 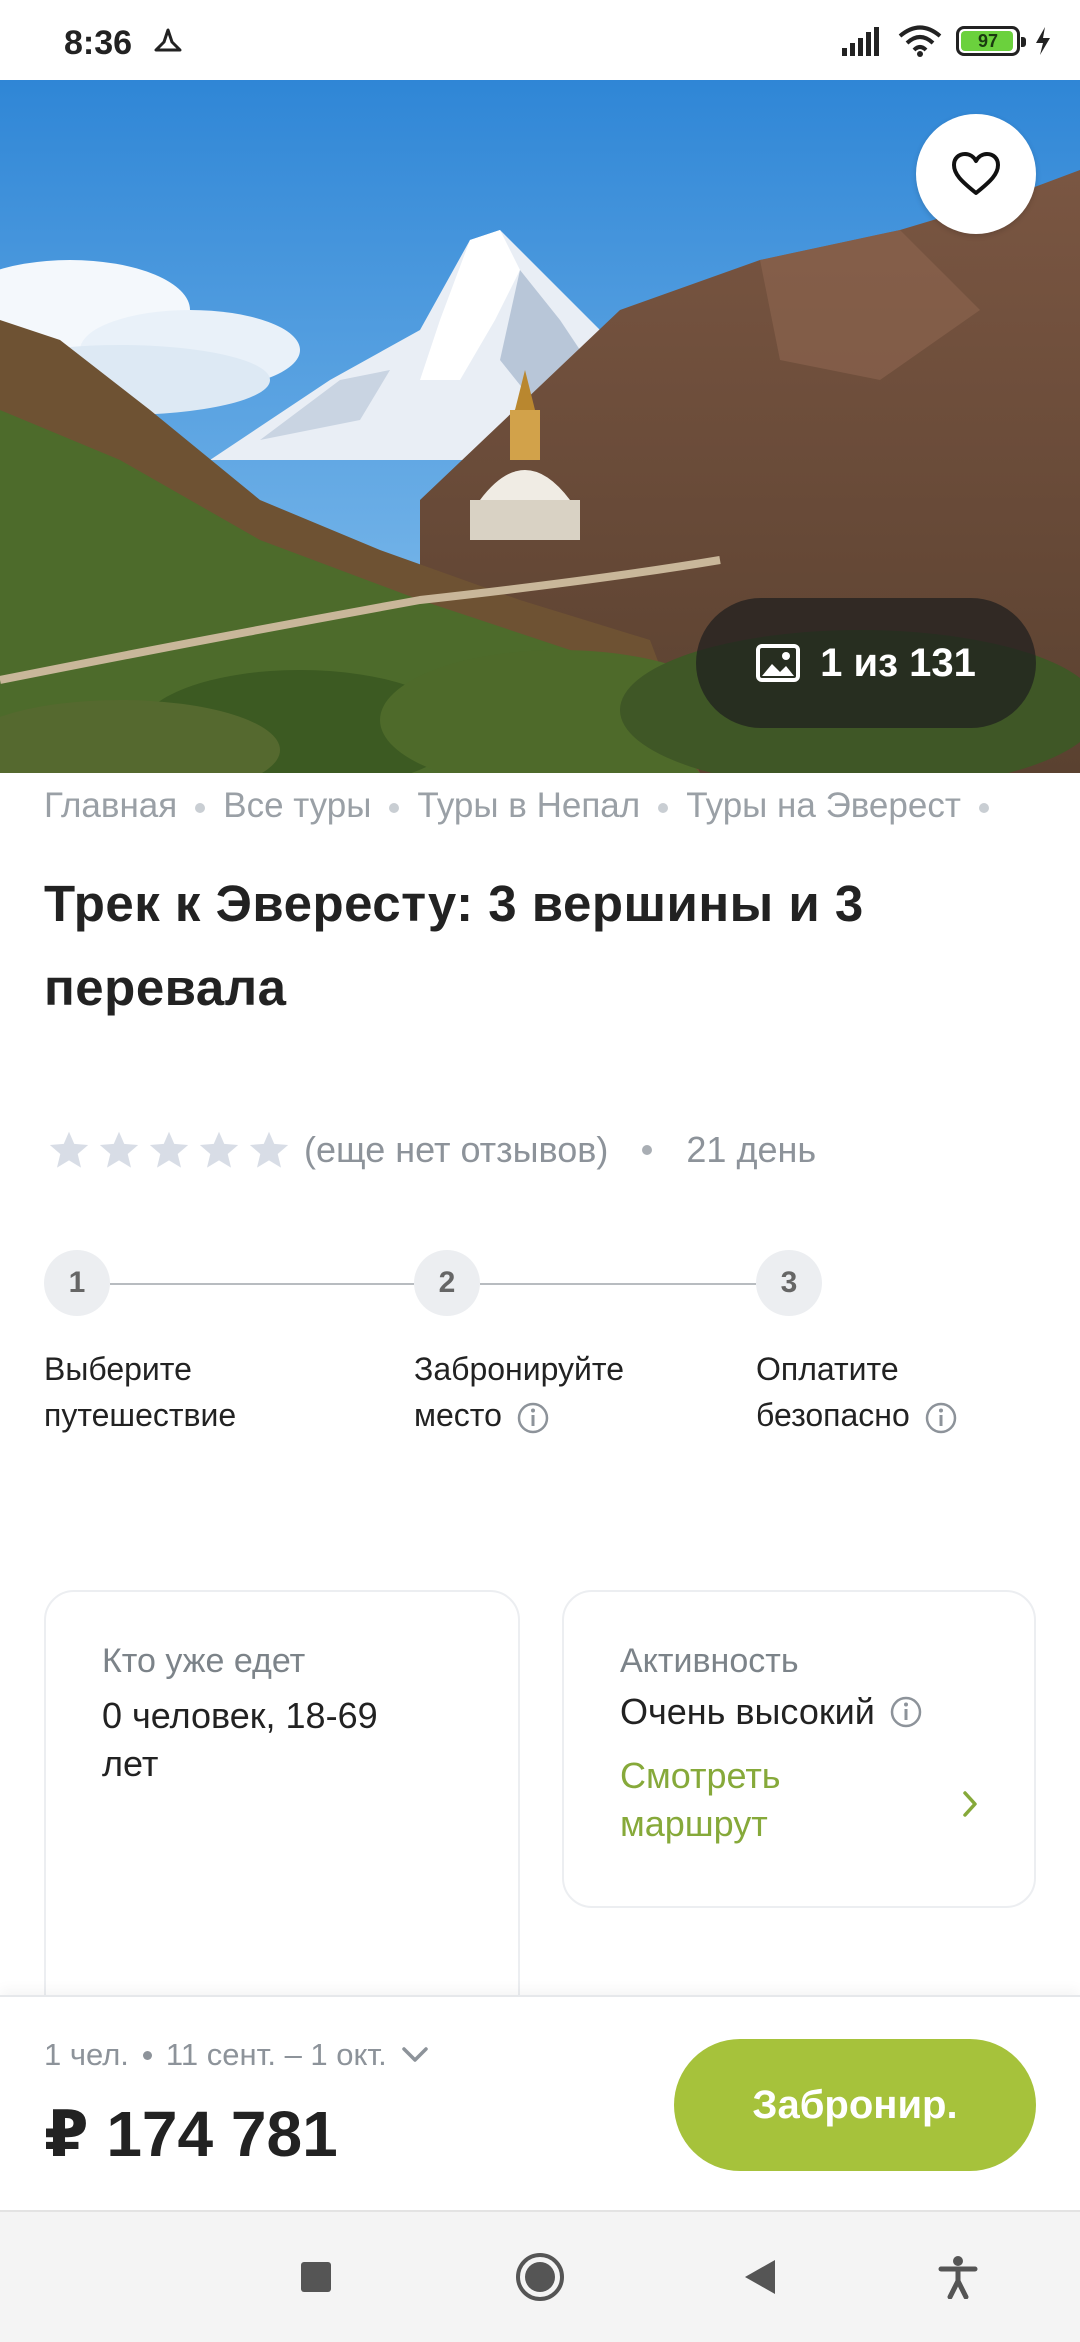 I want to click on breadcrumb-home: Главная, so click(x=110, y=805).